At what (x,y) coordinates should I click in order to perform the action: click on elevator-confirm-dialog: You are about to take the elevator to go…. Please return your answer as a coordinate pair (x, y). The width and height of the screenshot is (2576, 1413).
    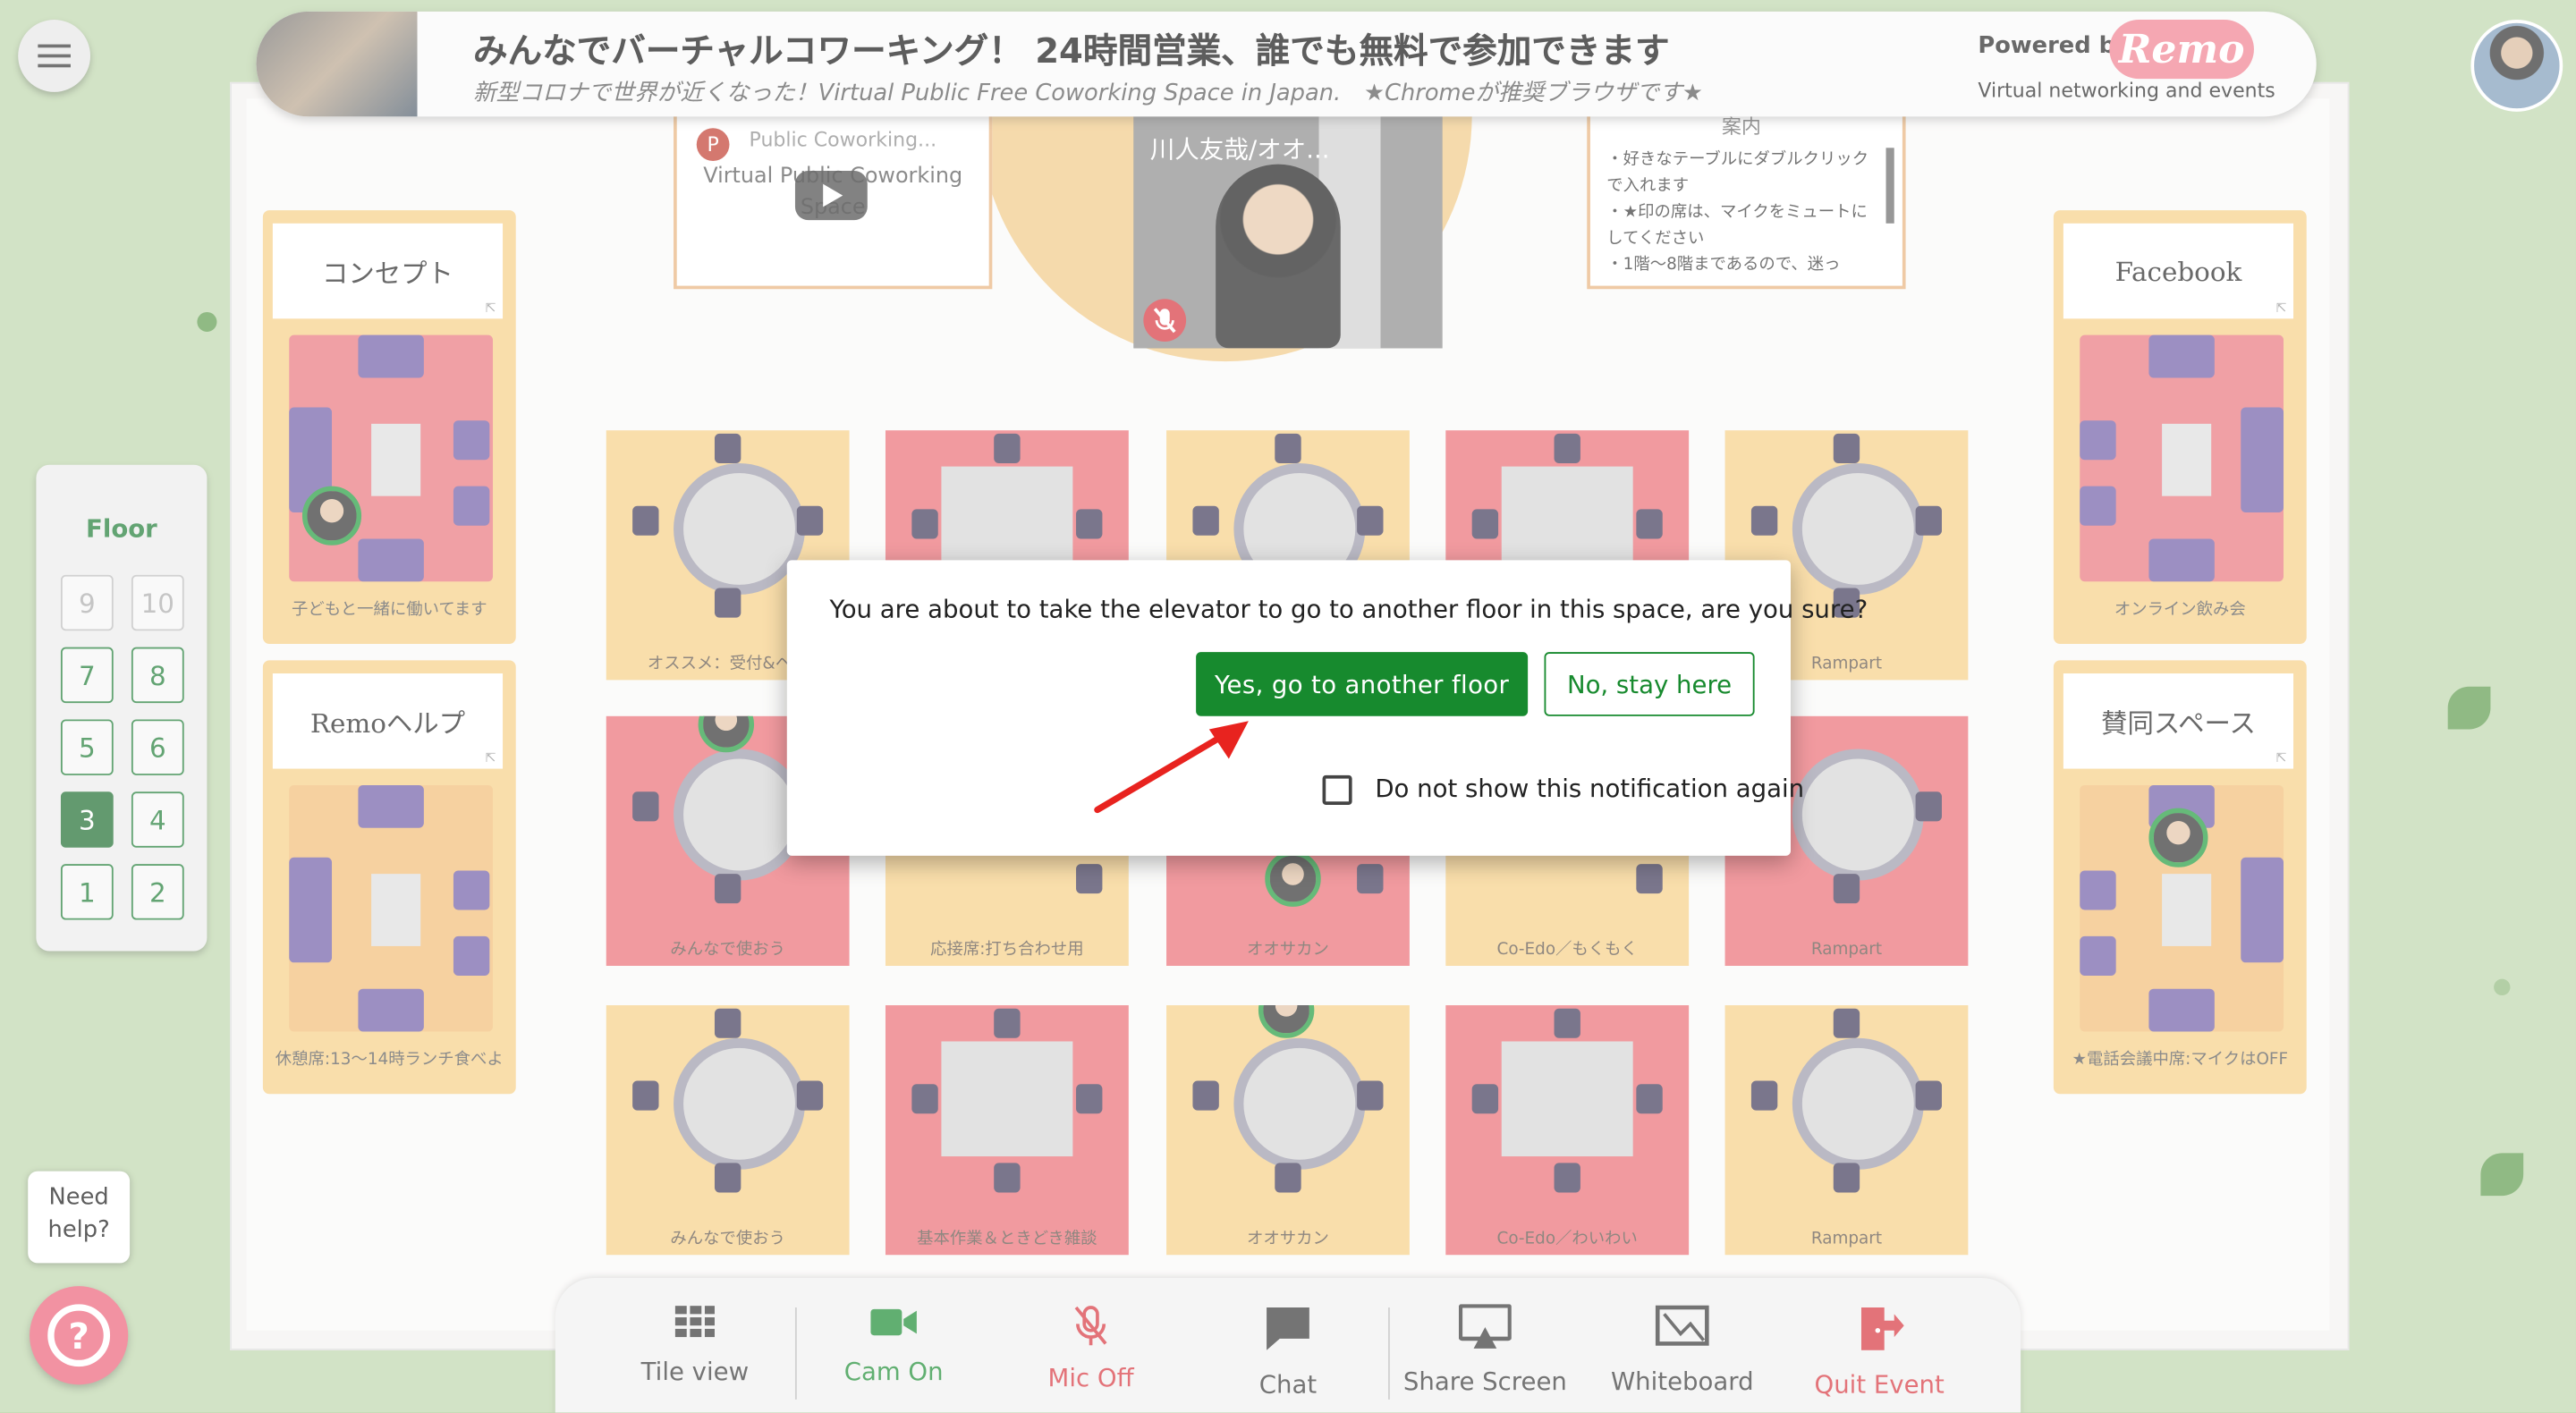
    Looking at the image, I should click on (1327, 708).